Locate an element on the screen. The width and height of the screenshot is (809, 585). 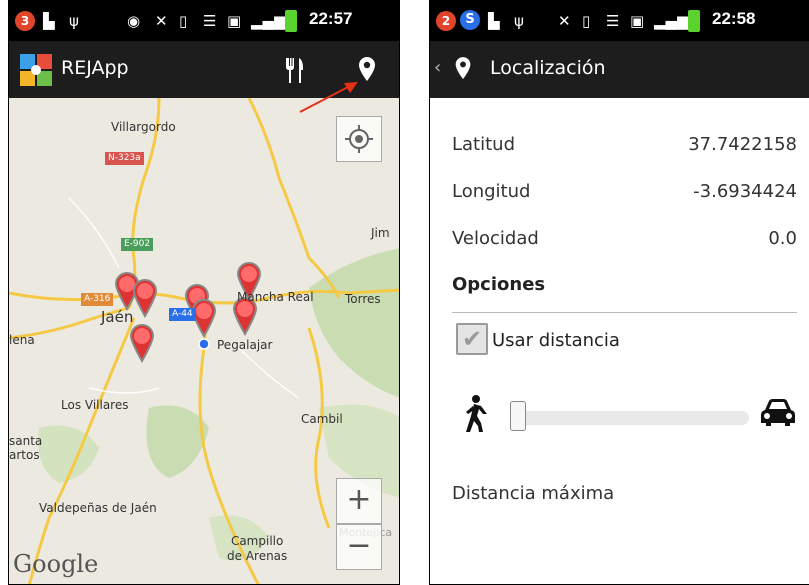
latitude-label: Latitud is located at coordinates (484, 144).